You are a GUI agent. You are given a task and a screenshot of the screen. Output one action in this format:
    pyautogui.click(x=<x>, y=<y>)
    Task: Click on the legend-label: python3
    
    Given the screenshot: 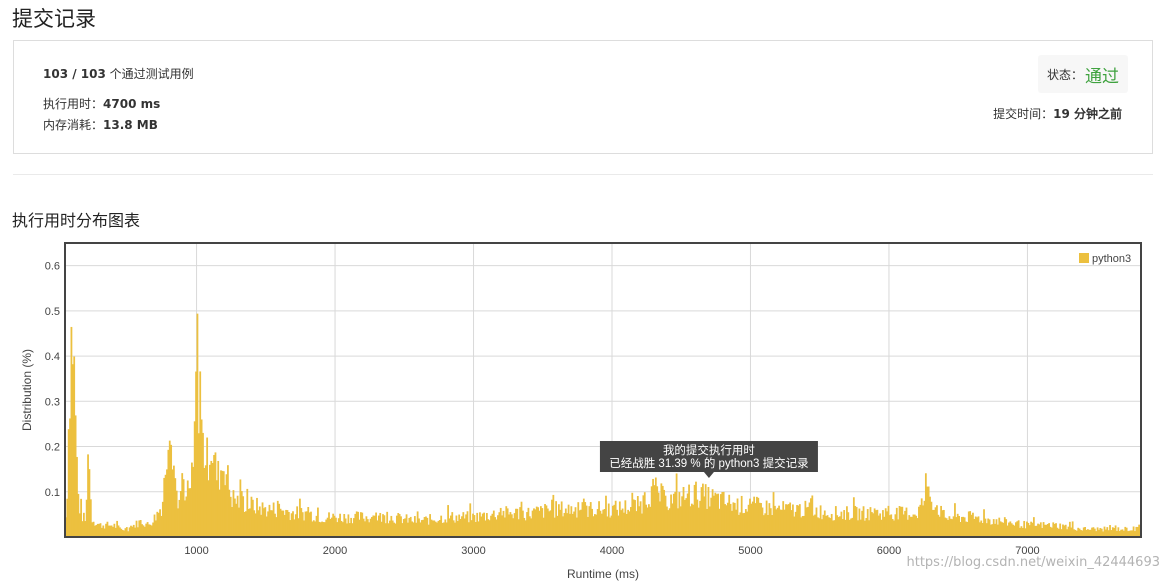 What is the action you would take?
    pyautogui.click(x=1111, y=259)
    